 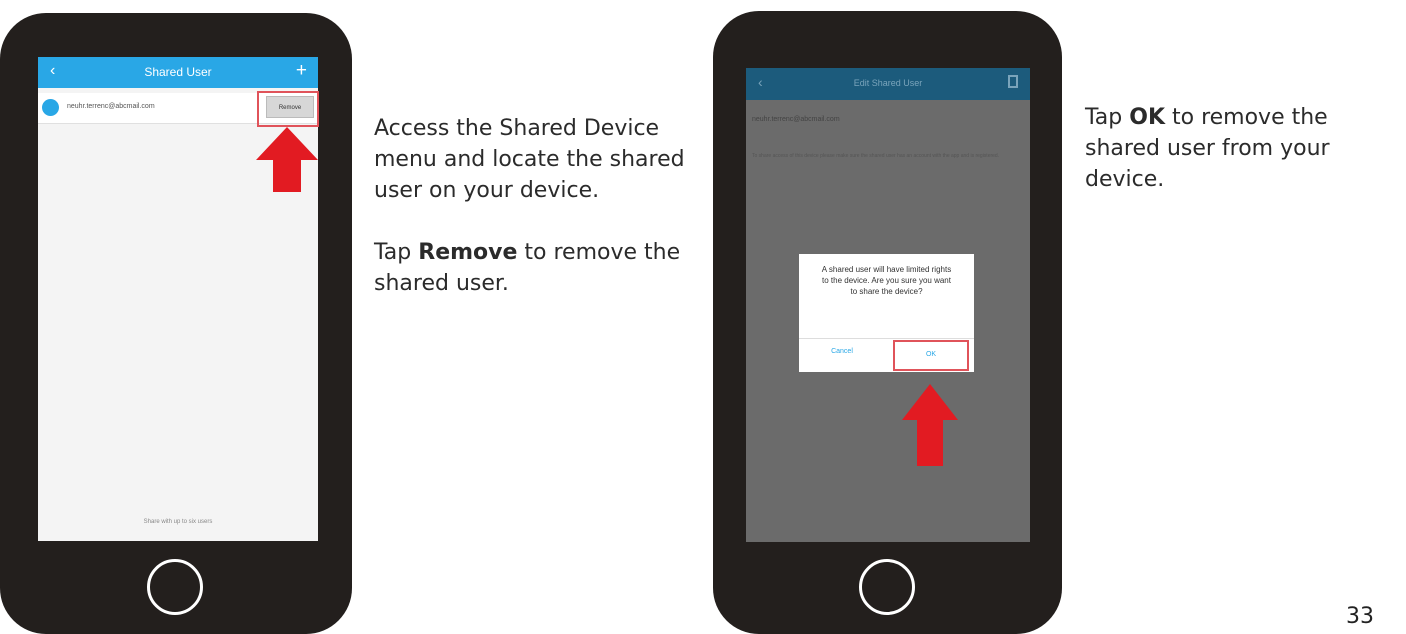 I want to click on ok-highlight-box, so click(x=931, y=355).